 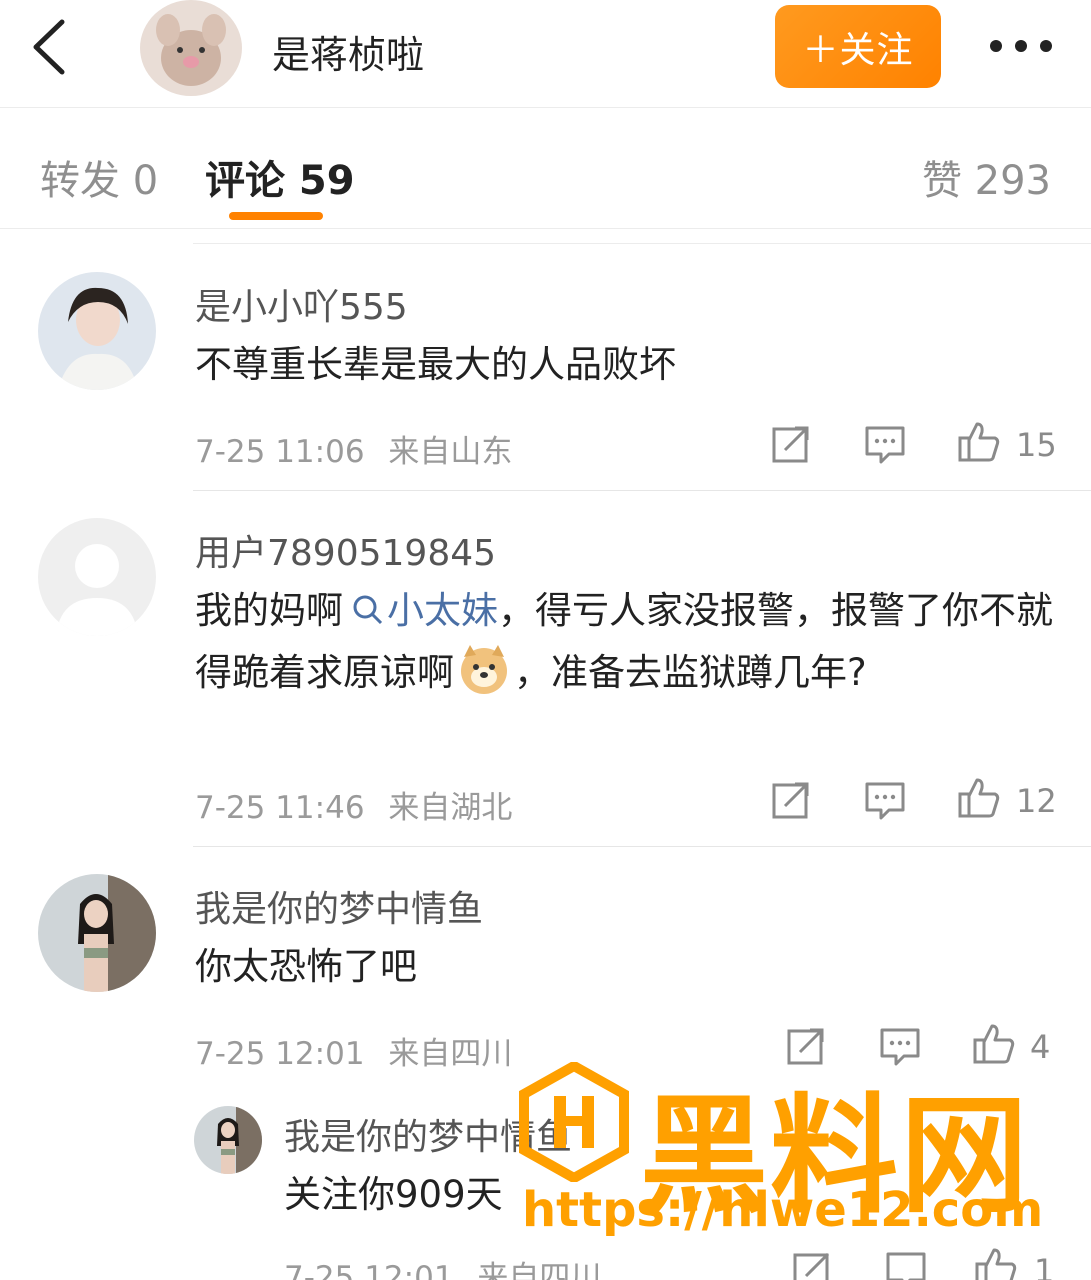 What do you see at coordinates (539, 1270) in the screenshot?
I see `reply-location: 来自四川` at bounding box center [539, 1270].